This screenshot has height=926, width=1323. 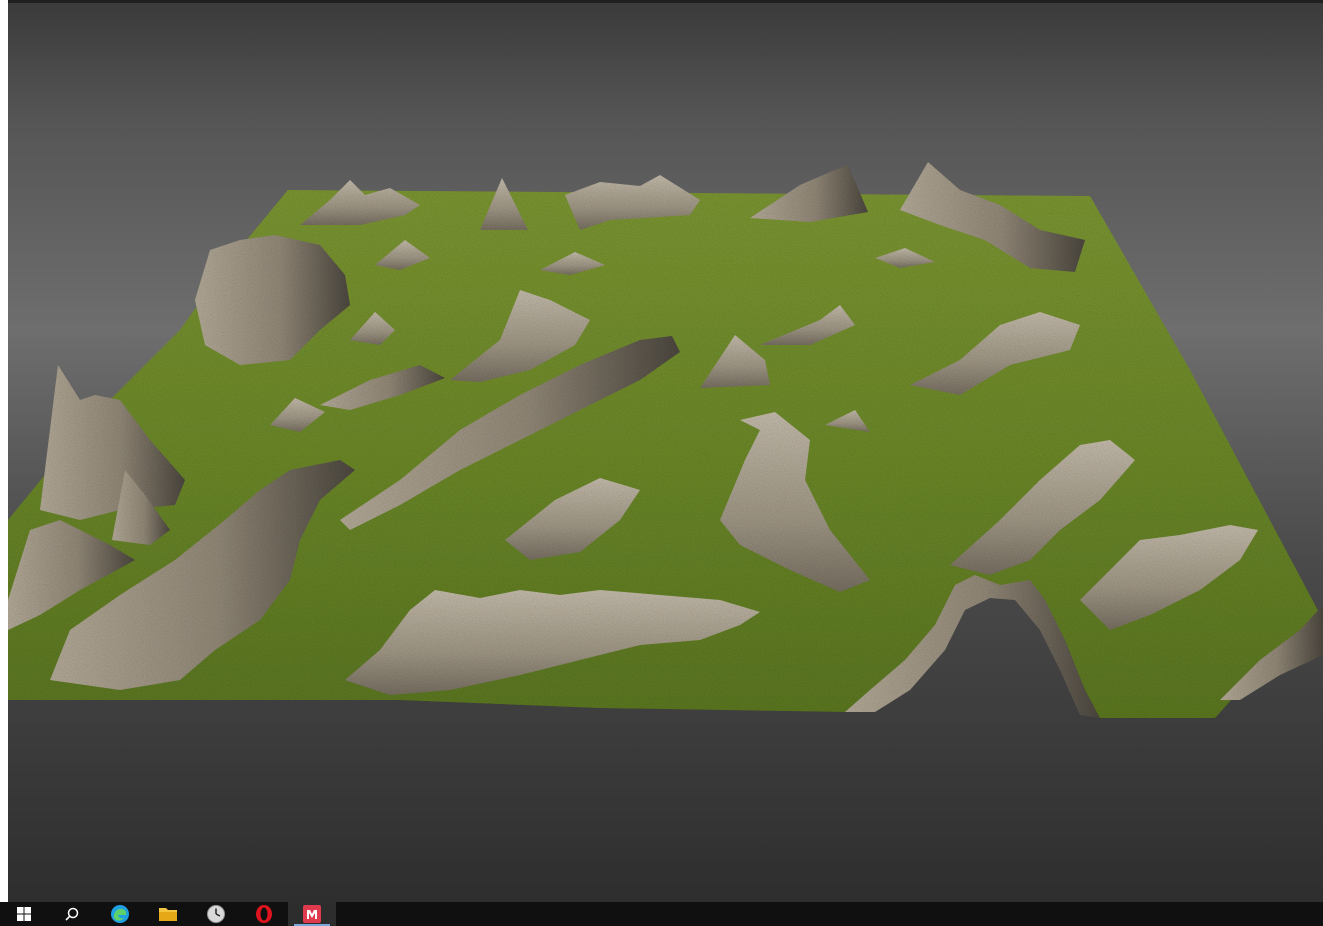 I want to click on app-icon, so click(x=312, y=914).